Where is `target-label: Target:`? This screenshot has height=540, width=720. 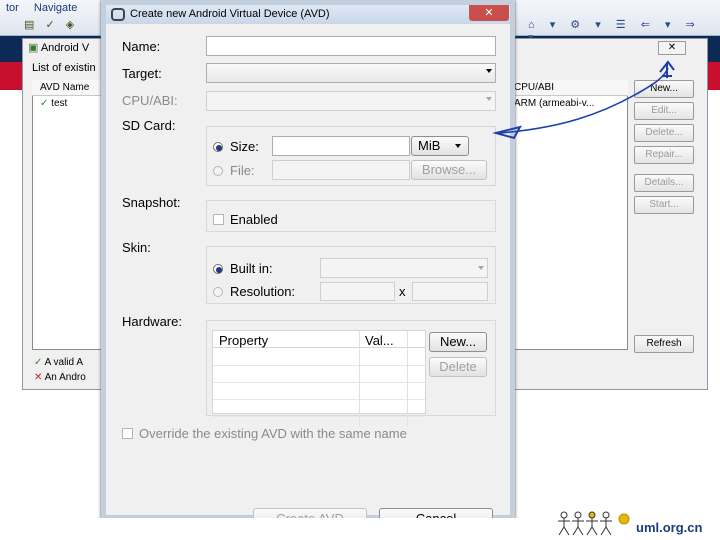
target-label: Target: is located at coordinates (142, 73).